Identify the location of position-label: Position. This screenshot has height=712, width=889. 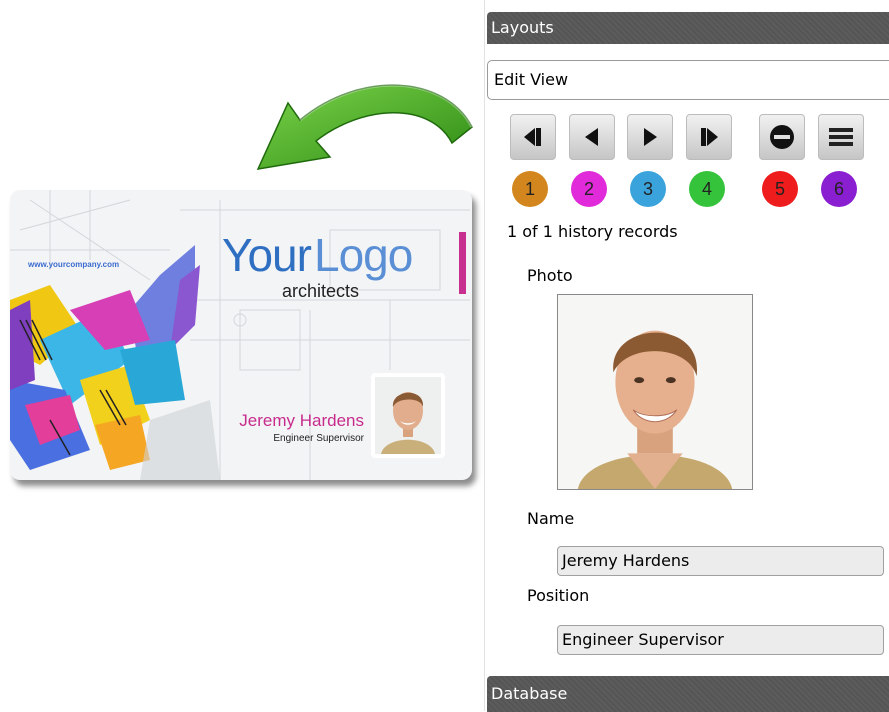
(558, 595).